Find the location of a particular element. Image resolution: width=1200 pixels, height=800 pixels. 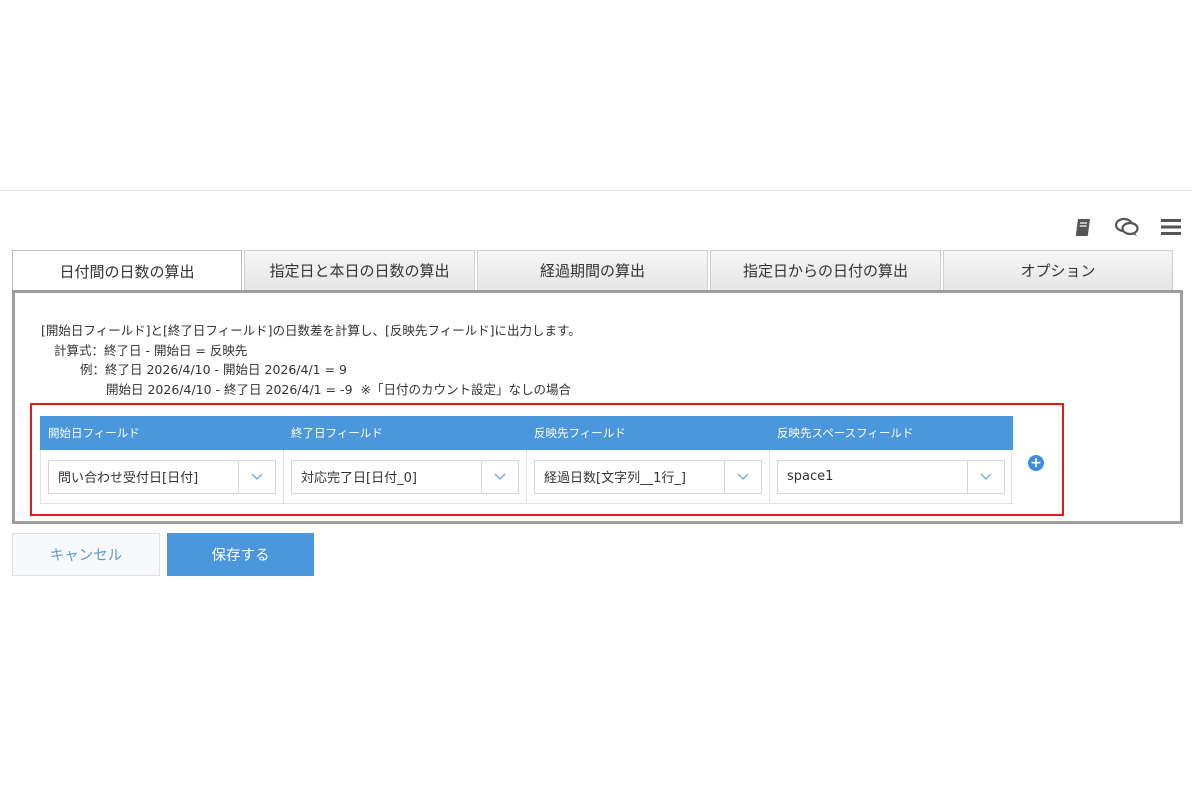

target-field-select: 経過日数[文字列__1行_] is located at coordinates (648, 476).